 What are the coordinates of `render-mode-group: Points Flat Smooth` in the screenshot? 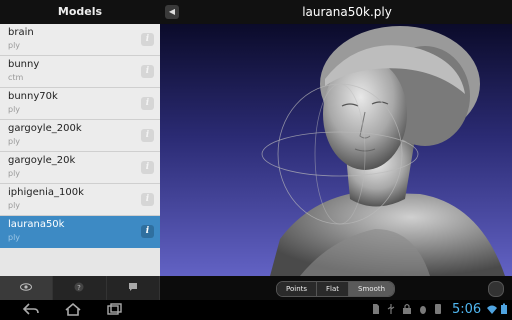 It's located at (336, 289).